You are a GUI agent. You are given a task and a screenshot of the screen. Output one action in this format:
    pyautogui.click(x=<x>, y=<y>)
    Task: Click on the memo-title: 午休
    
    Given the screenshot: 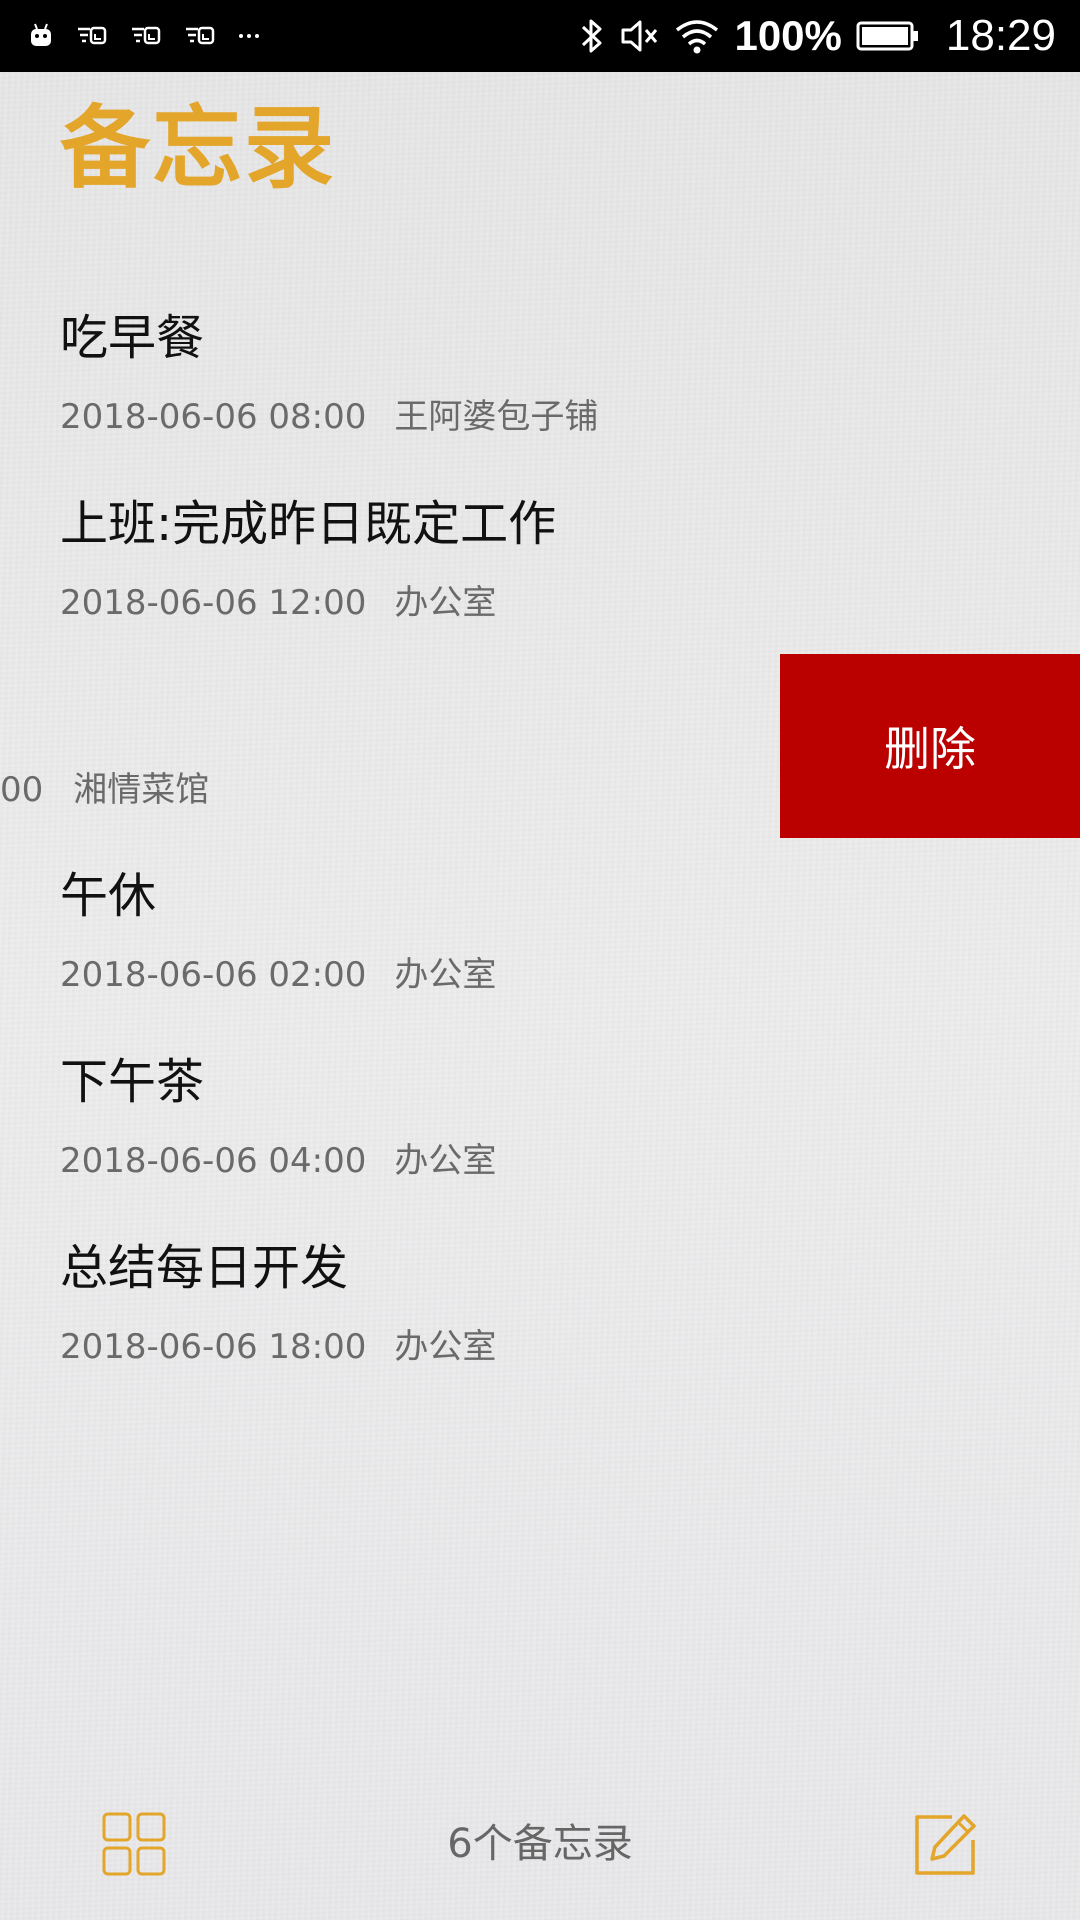 What is the action you would take?
    pyautogui.click(x=108, y=896)
    